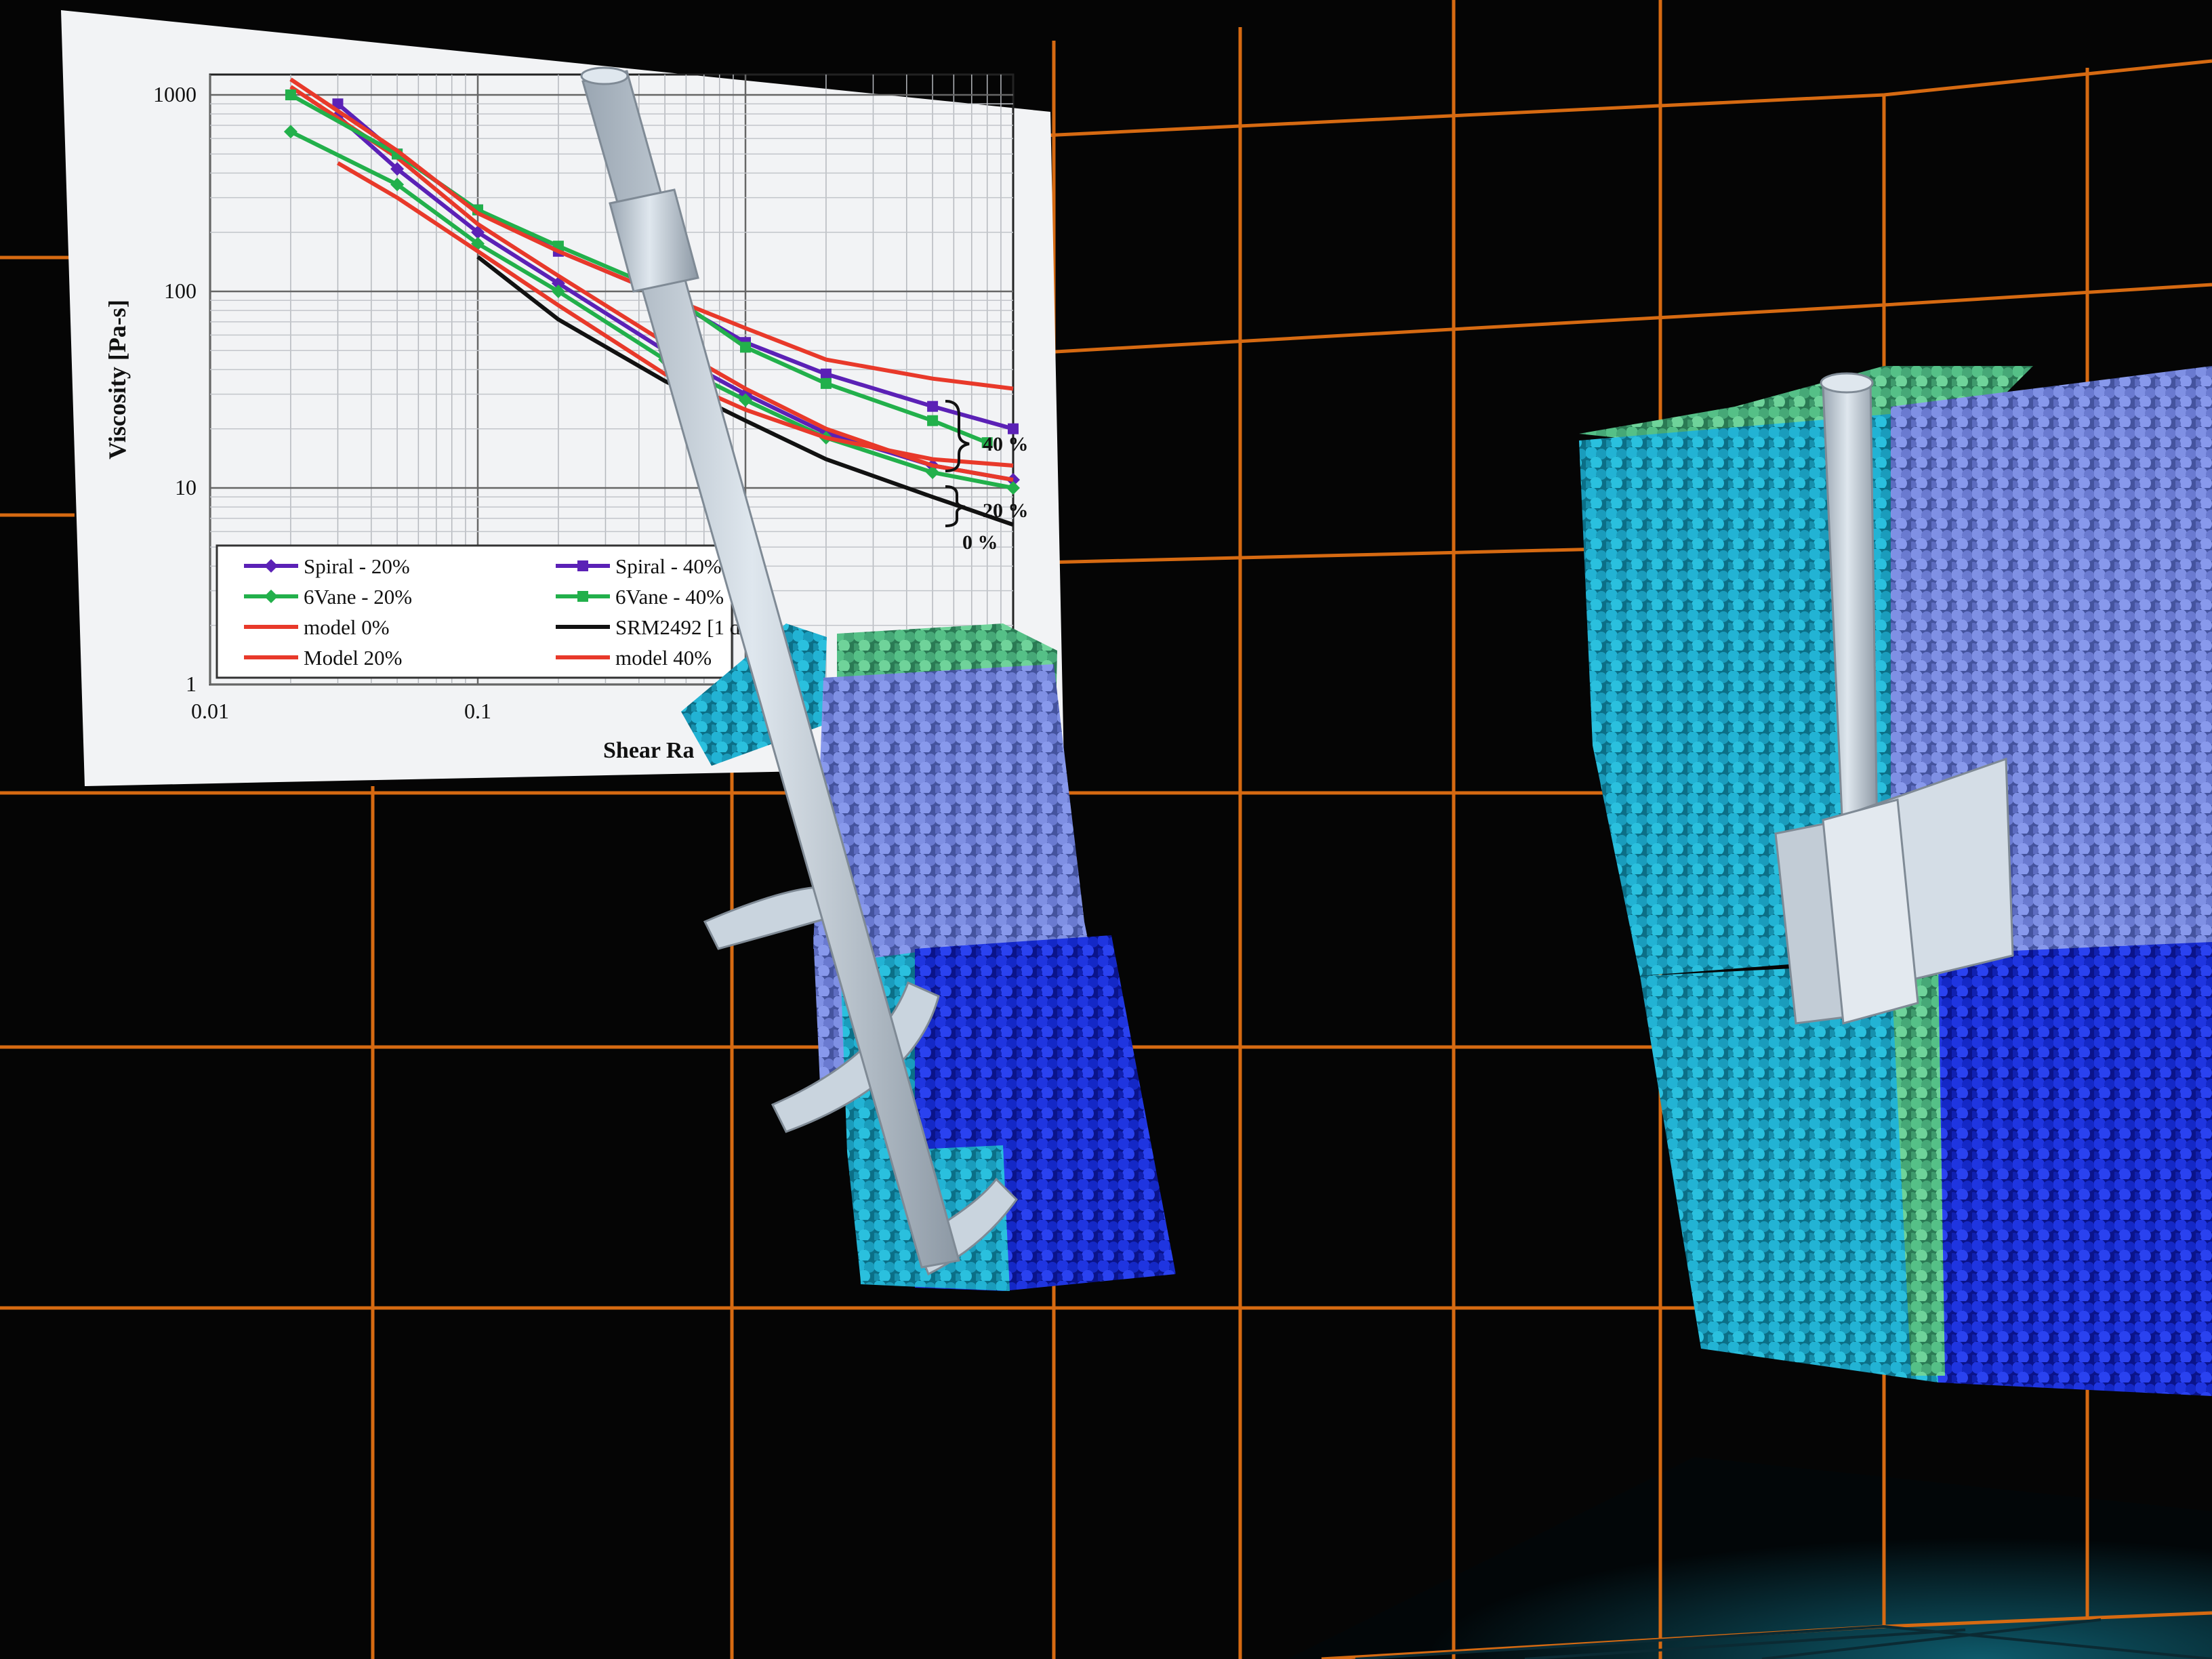 This screenshot has height=1659, width=2212. What do you see at coordinates (347, 627) in the screenshot?
I see `legend-label: model 0%` at bounding box center [347, 627].